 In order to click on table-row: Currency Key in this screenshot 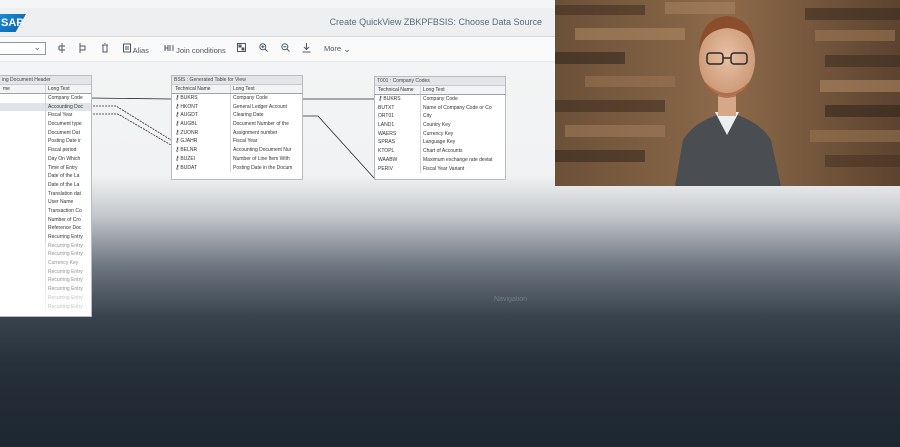, I will do `click(45, 263)`.